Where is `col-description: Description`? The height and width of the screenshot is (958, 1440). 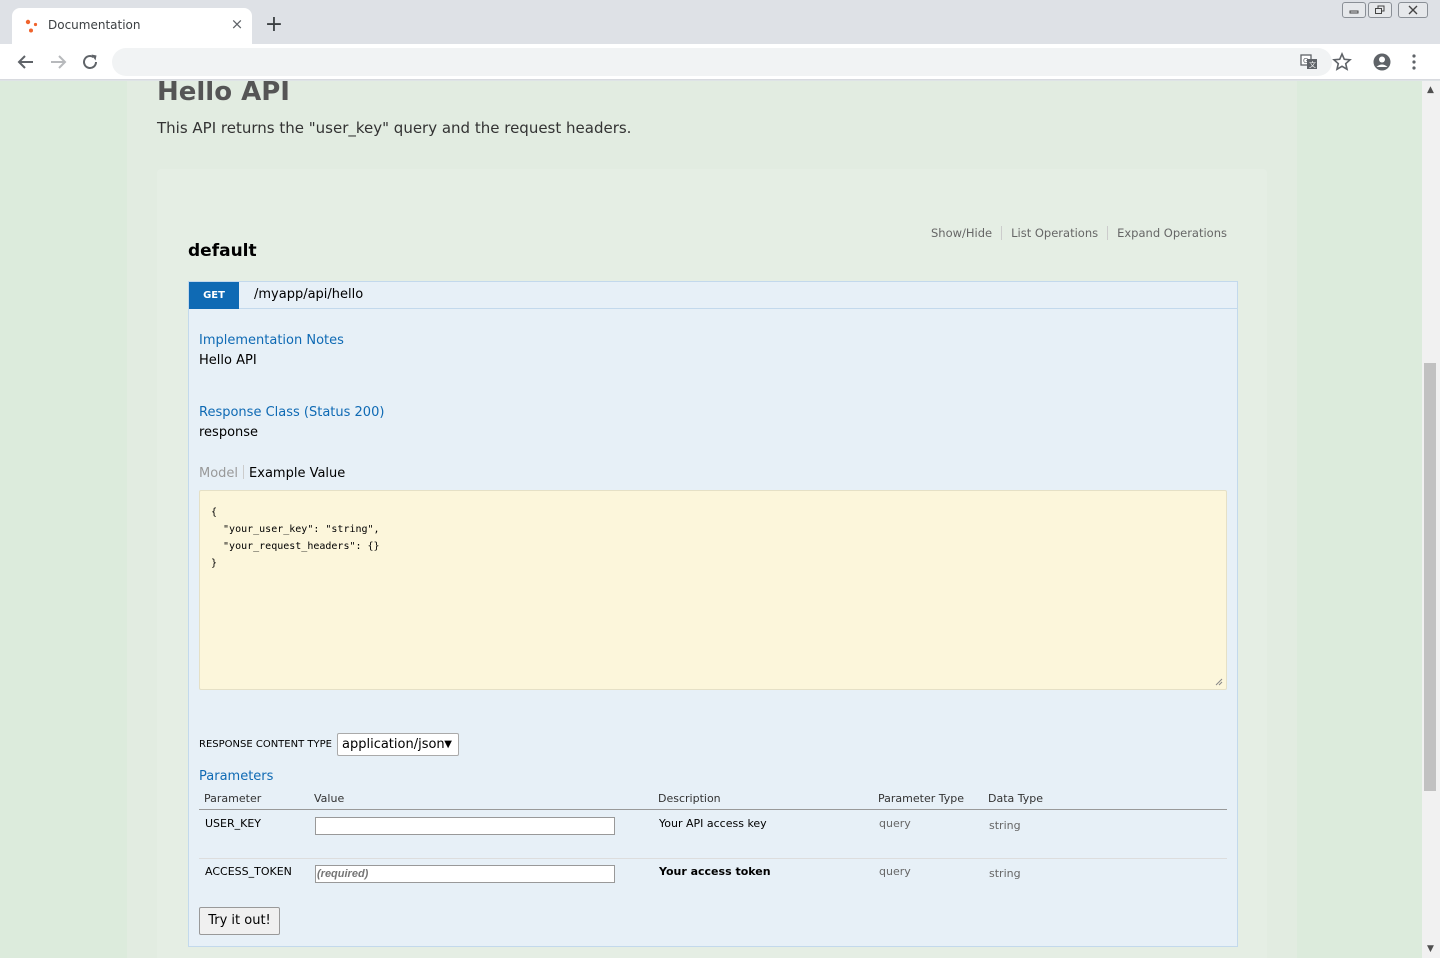
col-description: Description is located at coordinates (689, 798).